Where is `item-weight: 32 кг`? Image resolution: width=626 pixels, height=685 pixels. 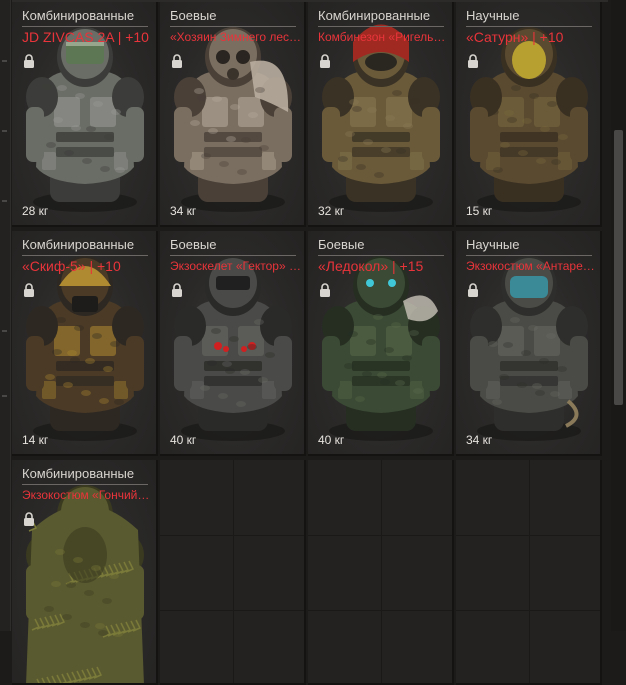
item-weight: 32 кг is located at coordinates (331, 211).